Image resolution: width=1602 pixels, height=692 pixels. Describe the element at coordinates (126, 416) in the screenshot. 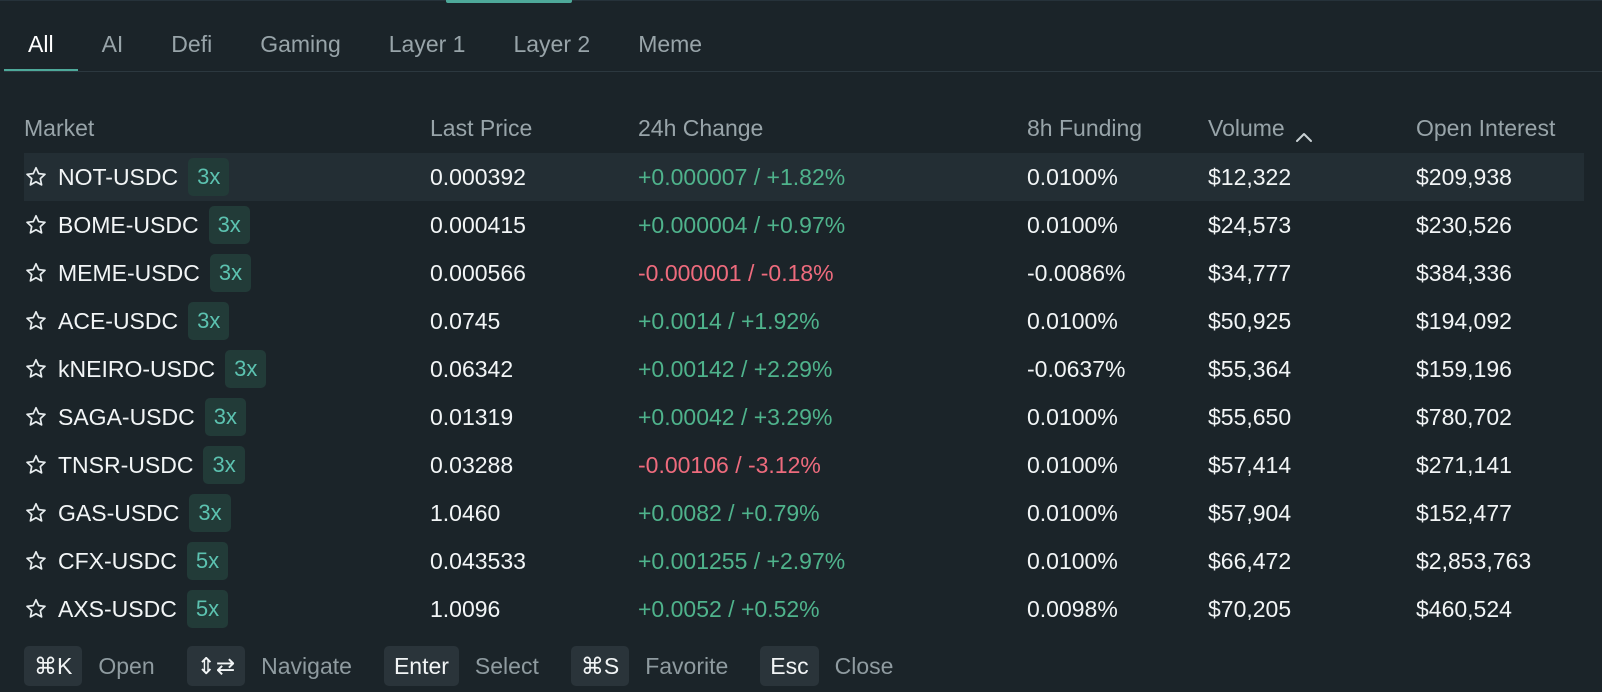

I see `market-name: SAGA-USDC` at that location.